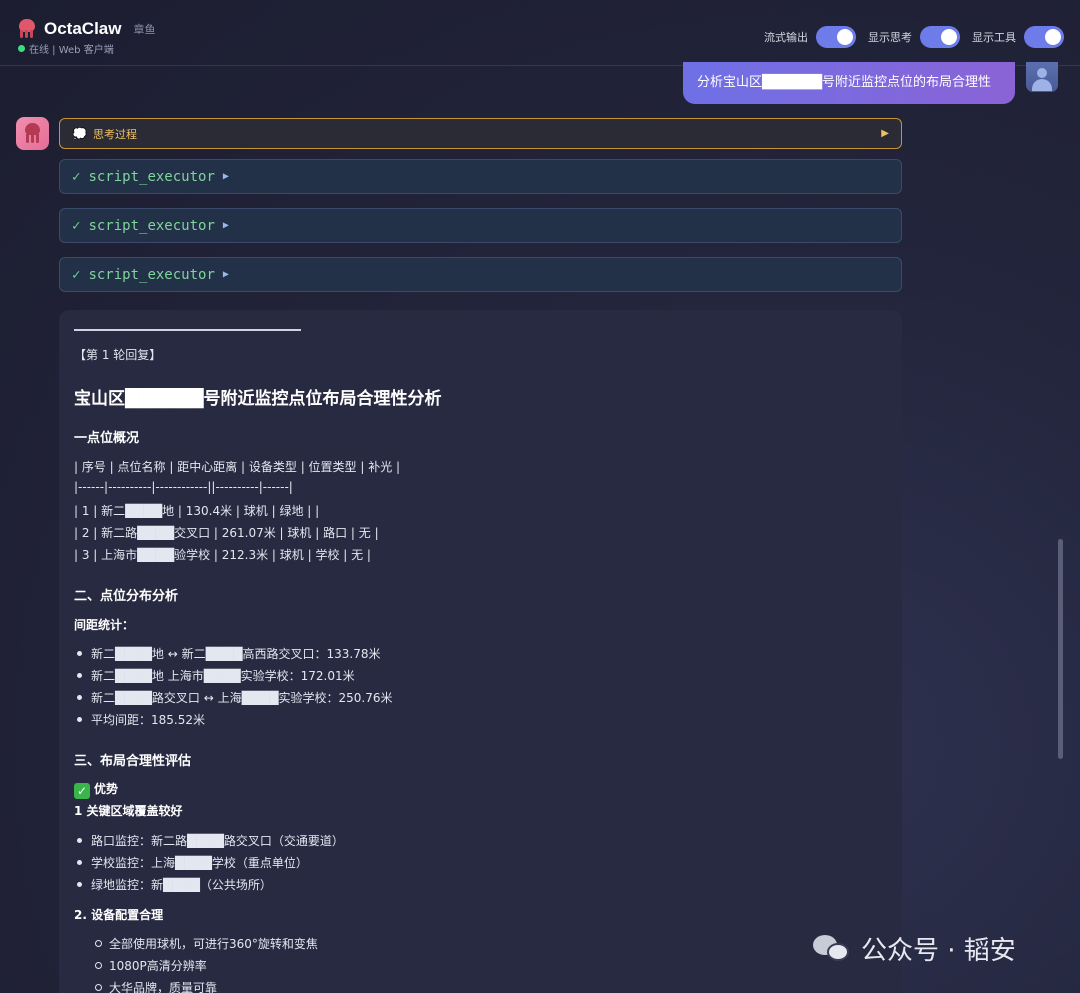 The image size is (1080, 993). What do you see at coordinates (1018, 37) in the screenshot?
I see `toggle-show-tools: 显示工具` at bounding box center [1018, 37].